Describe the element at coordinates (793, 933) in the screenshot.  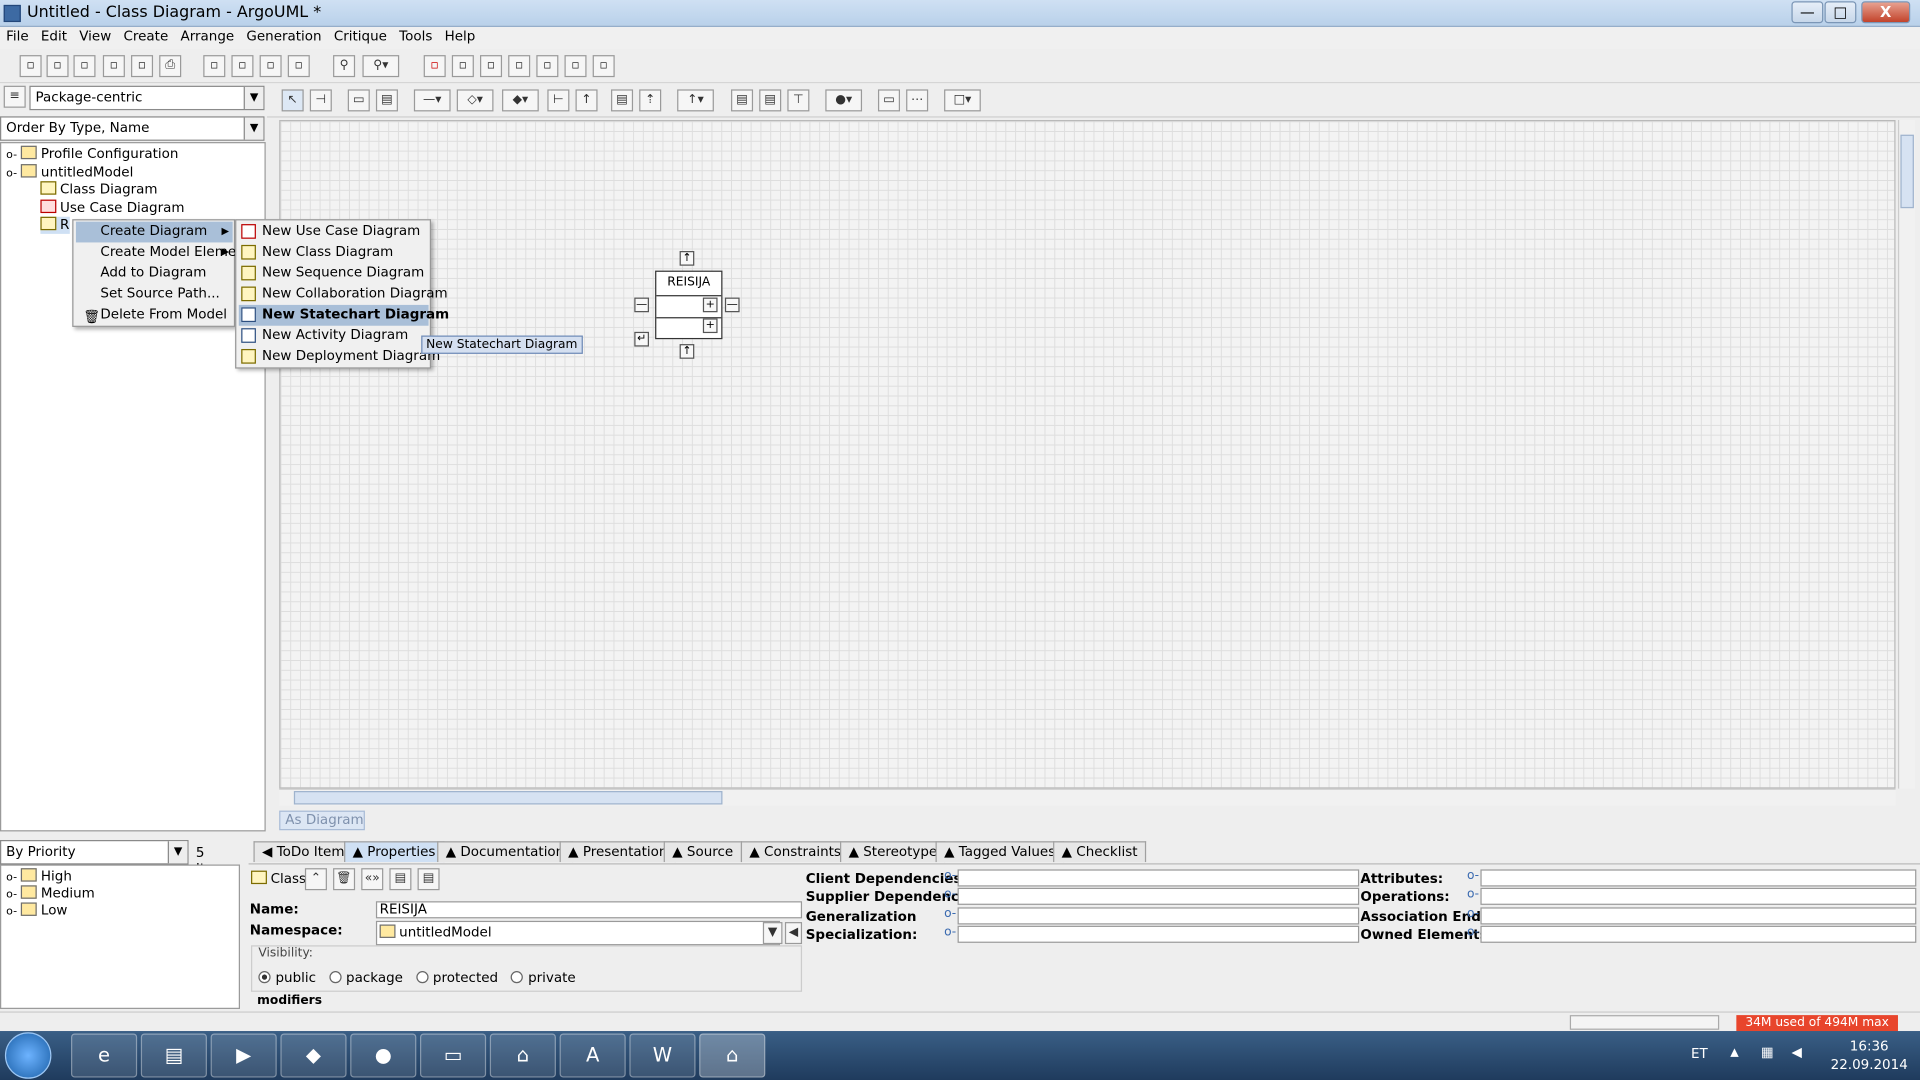
I see `navigate-namespace-icon: ◀` at that location.